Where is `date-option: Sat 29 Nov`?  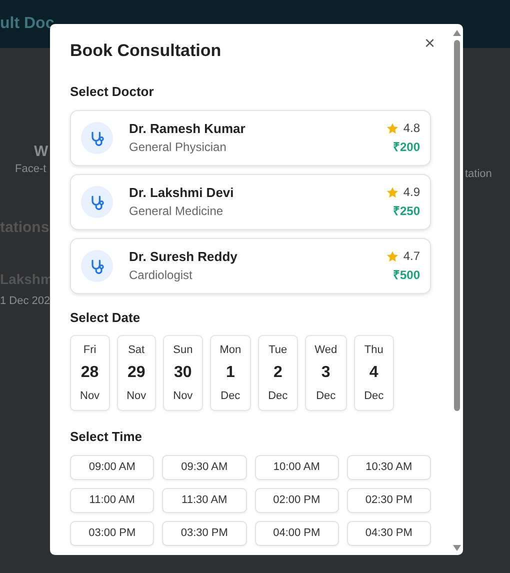
date-option: Sat 29 Nov is located at coordinates (136, 373).